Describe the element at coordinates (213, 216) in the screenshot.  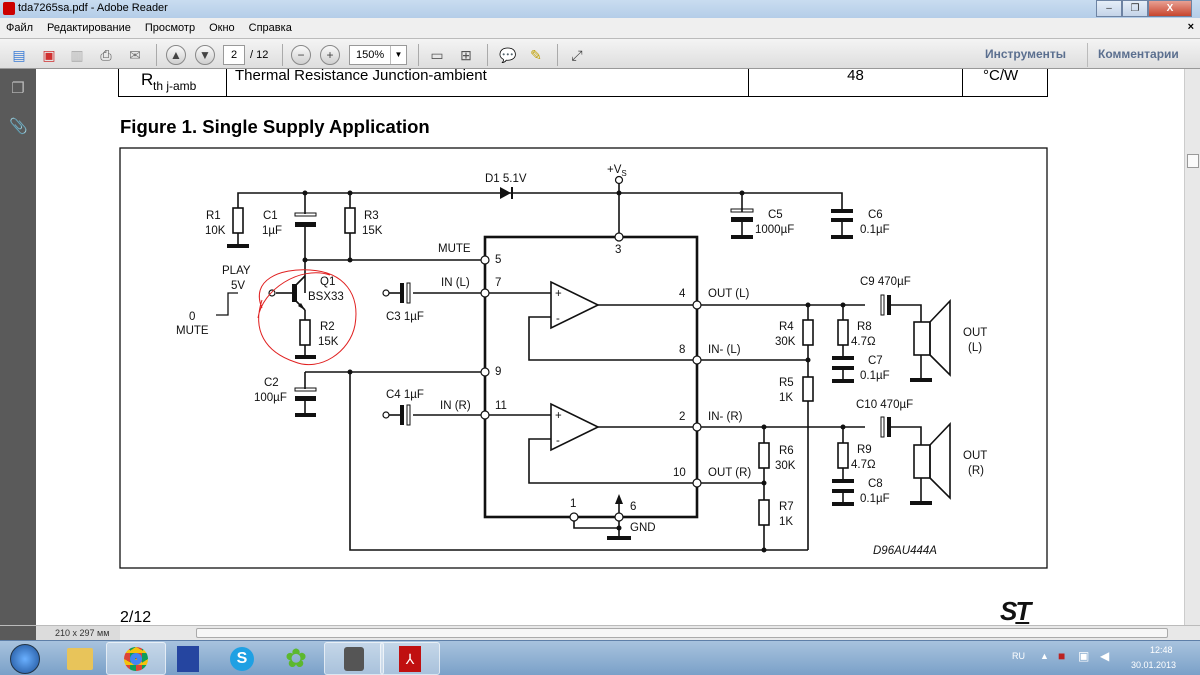
I see `label-r1: R1` at that location.